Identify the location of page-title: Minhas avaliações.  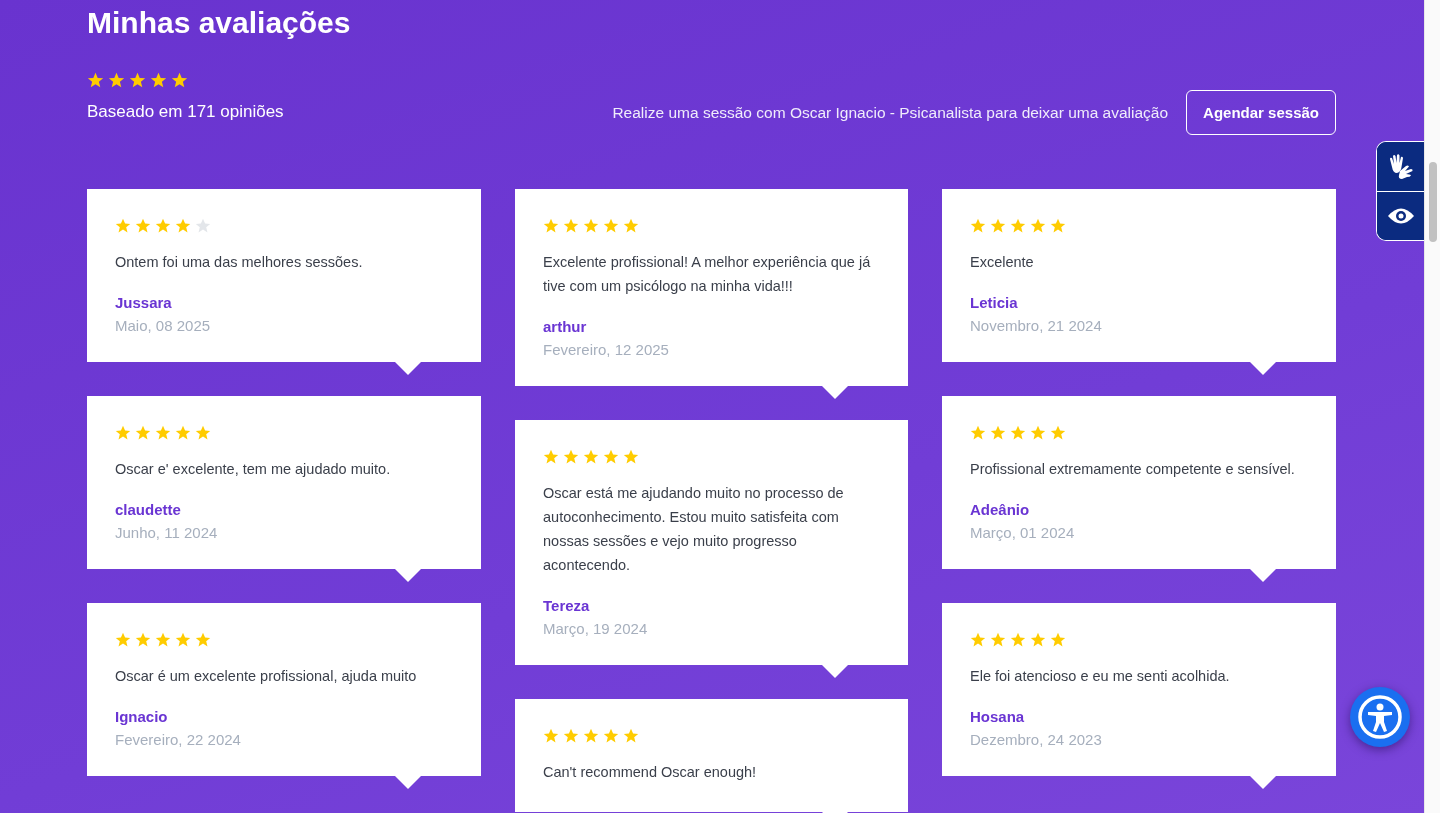
(219, 23).